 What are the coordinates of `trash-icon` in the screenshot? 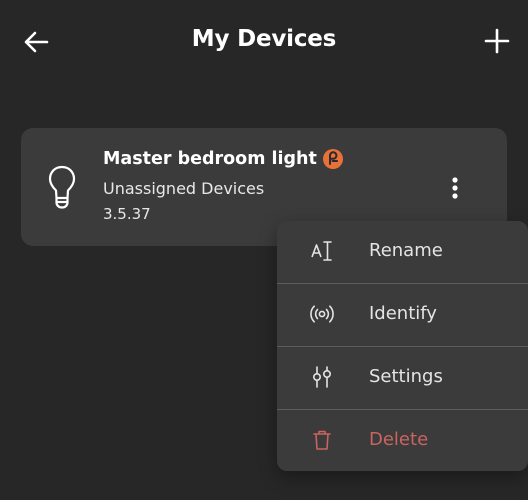 It's located at (322, 440).